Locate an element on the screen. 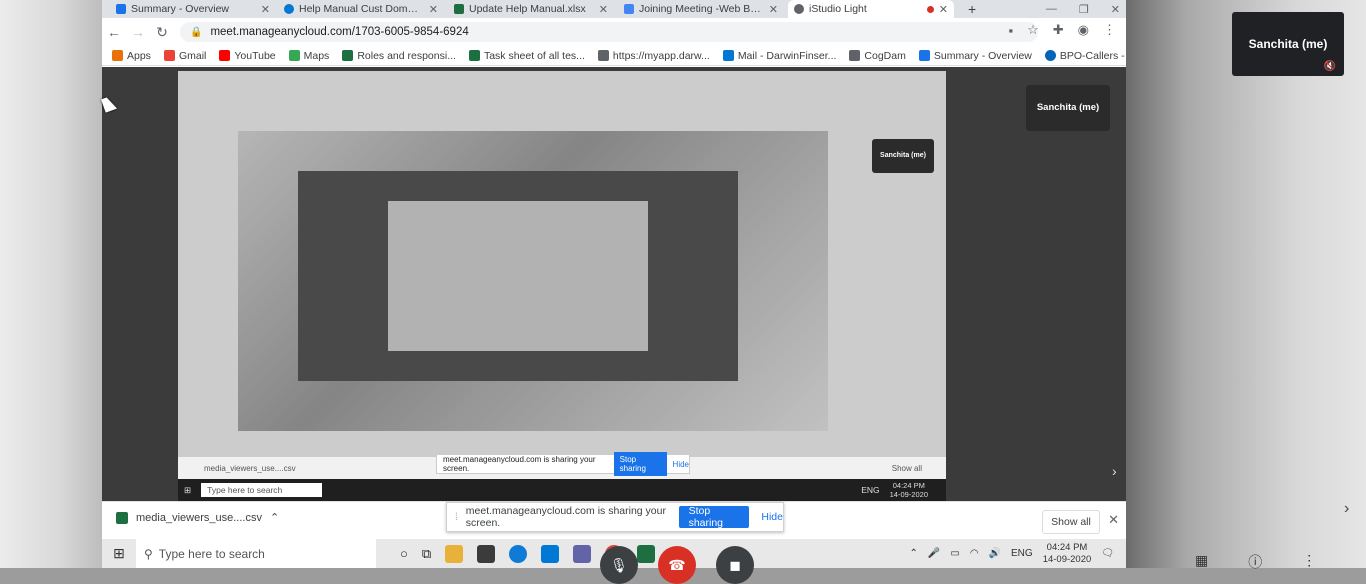 The image size is (1366, 584). camera-icon: ▪ is located at coordinates (1010, 30).